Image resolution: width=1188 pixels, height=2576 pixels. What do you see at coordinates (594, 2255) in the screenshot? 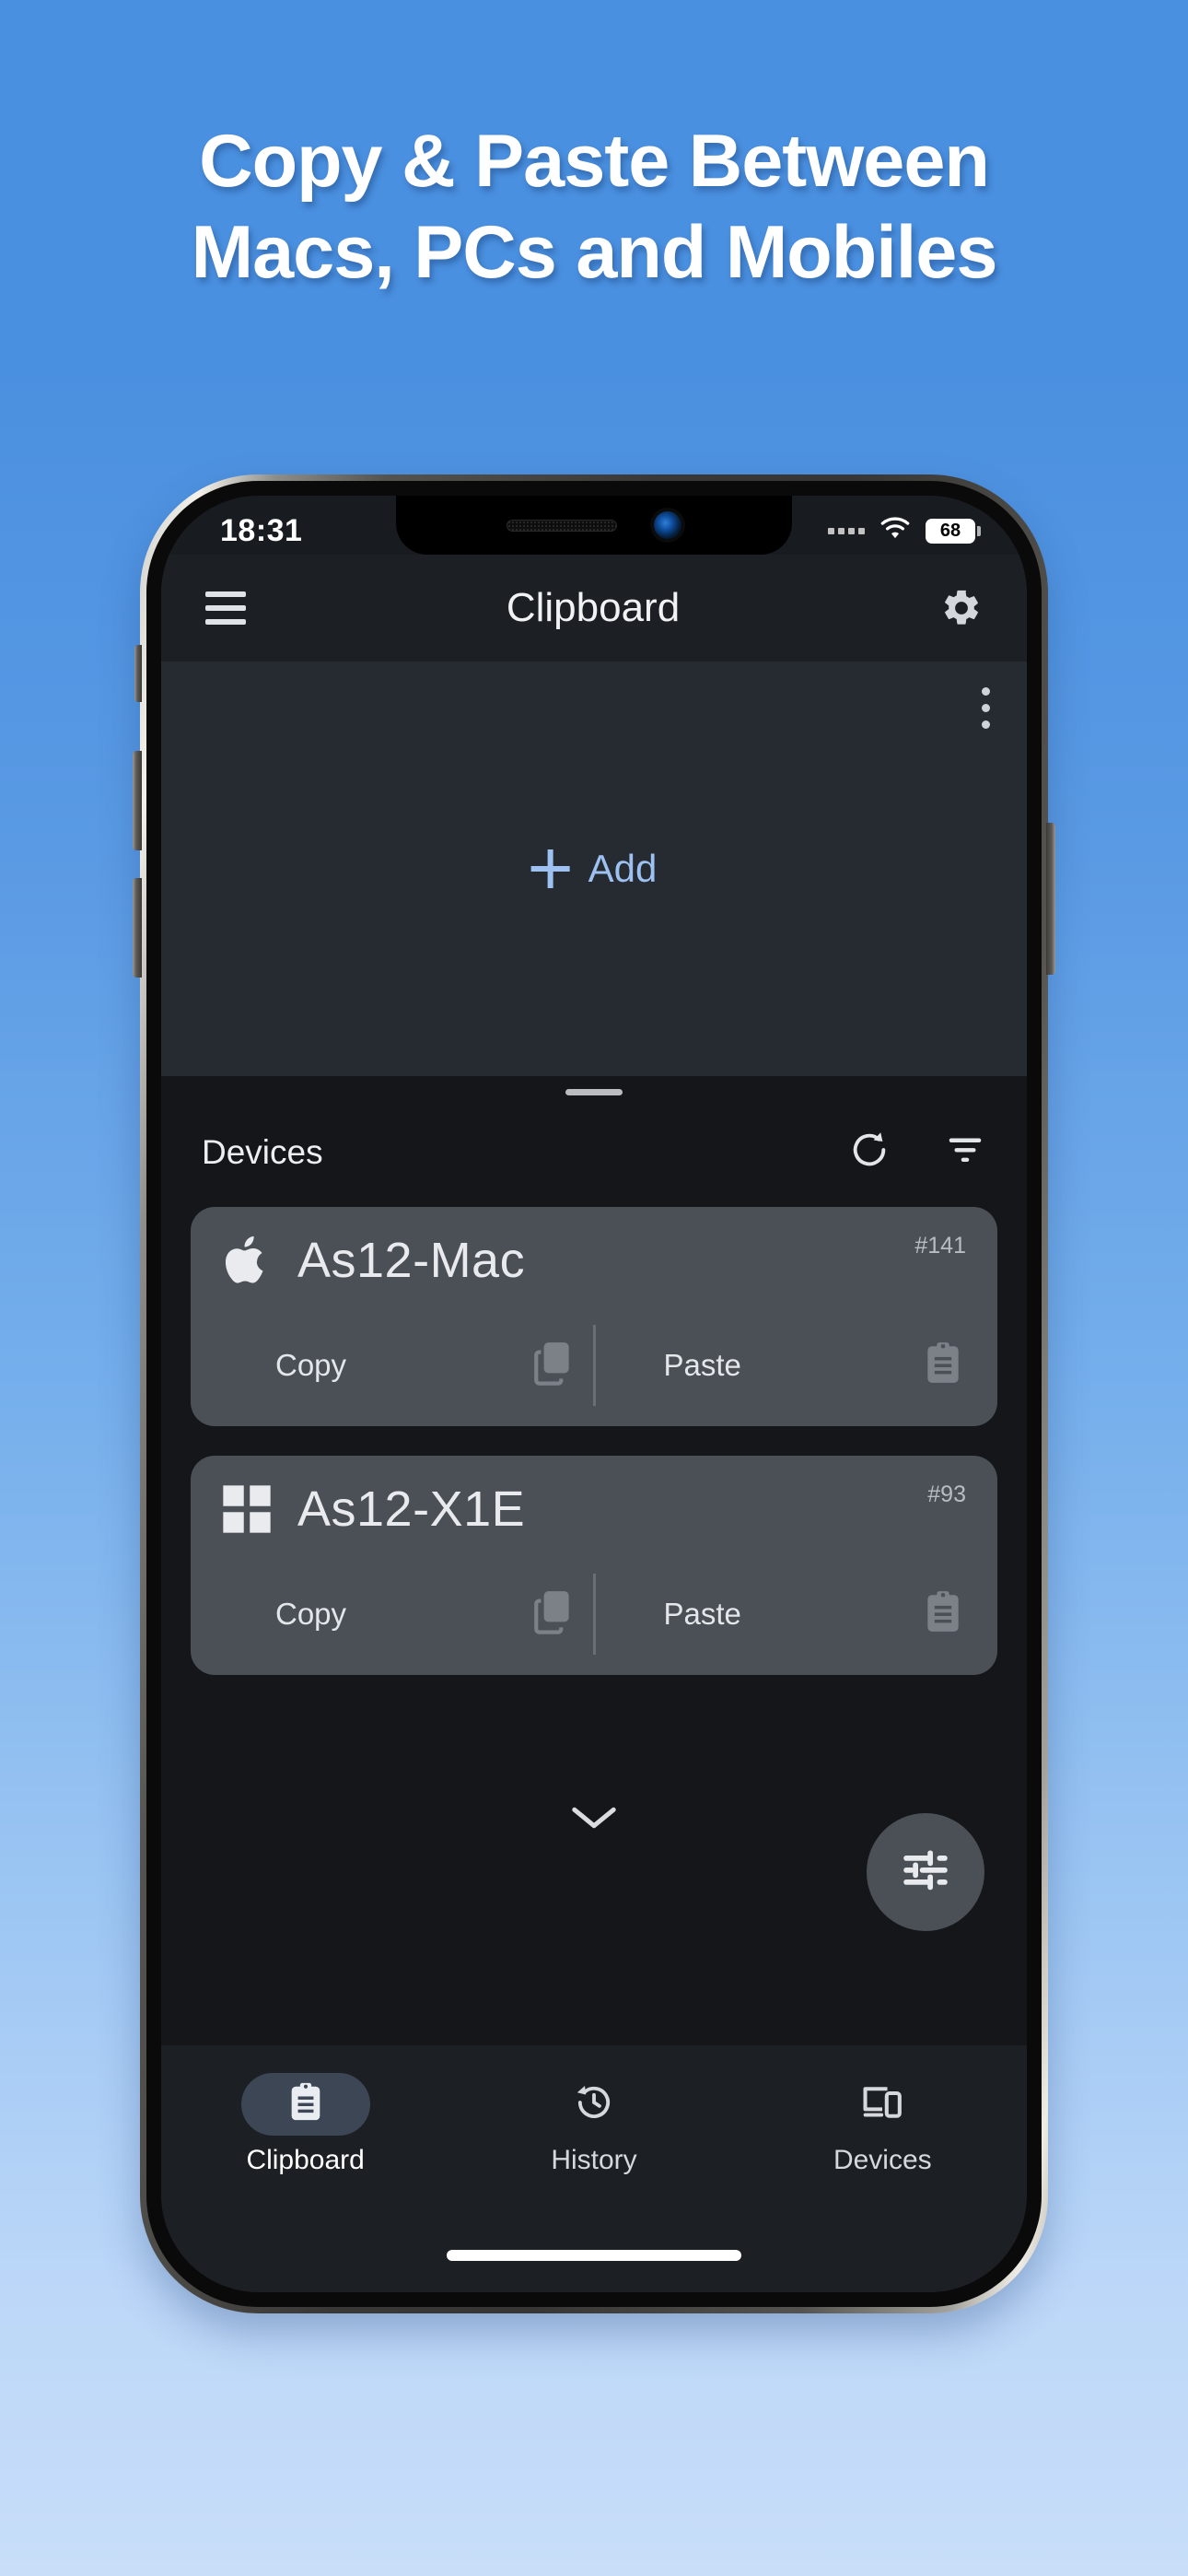
I see `home-indicator` at bounding box center [594, 2255].